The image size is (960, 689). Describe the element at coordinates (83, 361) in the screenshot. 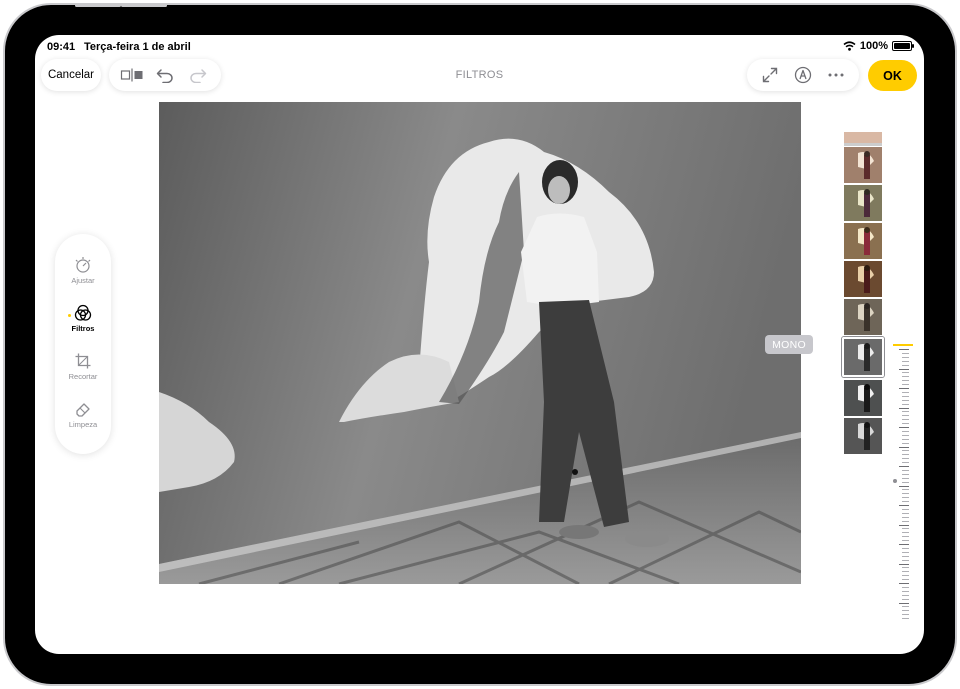

I see `crop-icon` at that location.